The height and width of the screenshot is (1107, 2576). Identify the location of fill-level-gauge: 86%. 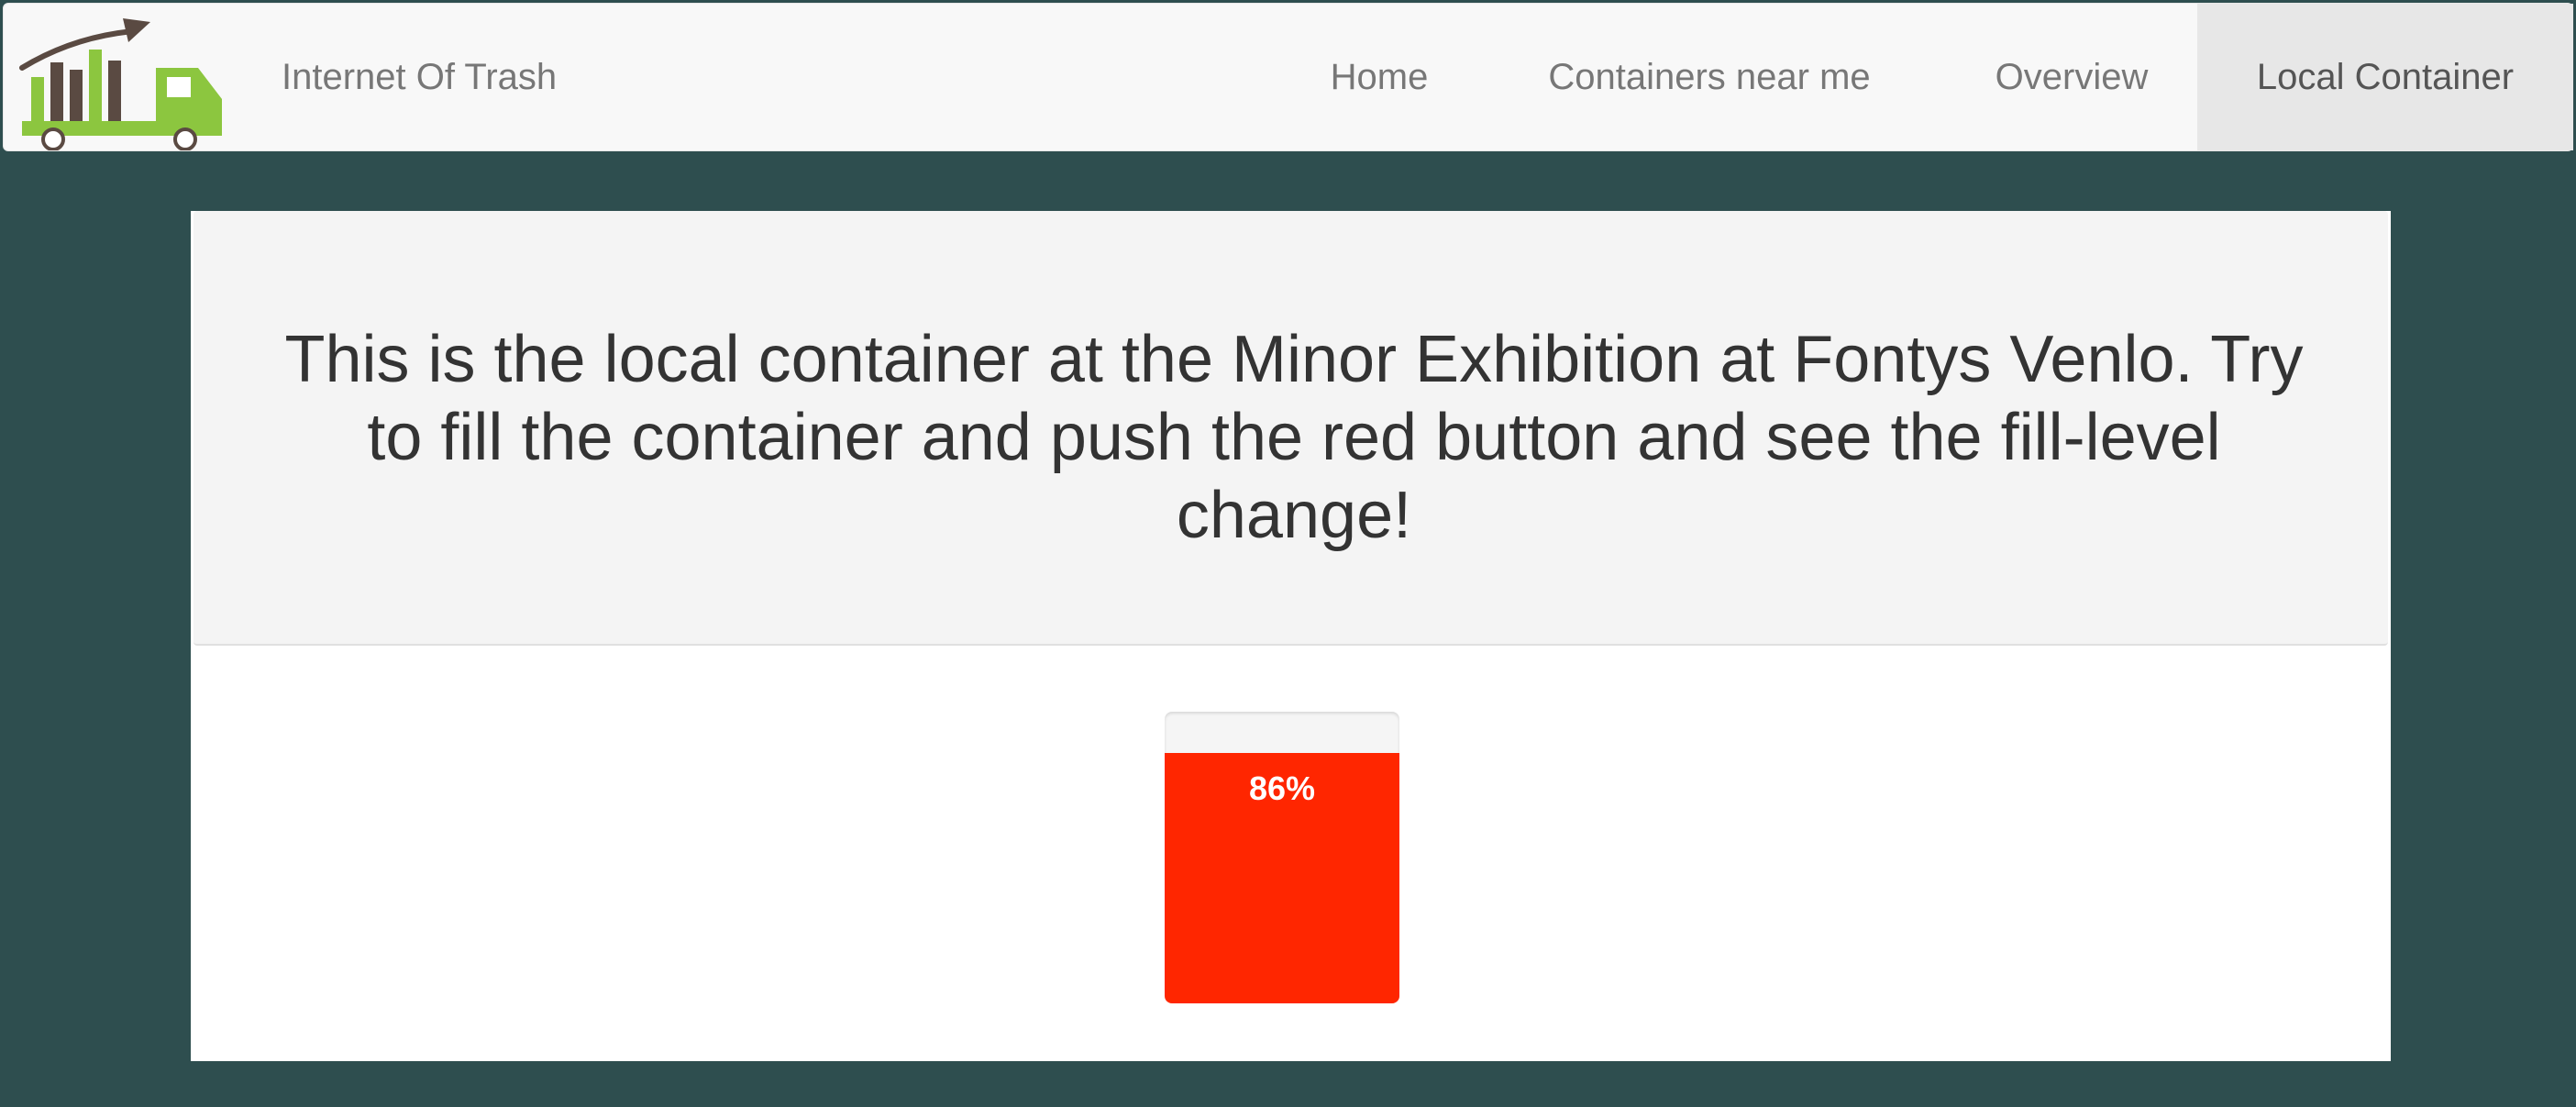
(1282, 857).